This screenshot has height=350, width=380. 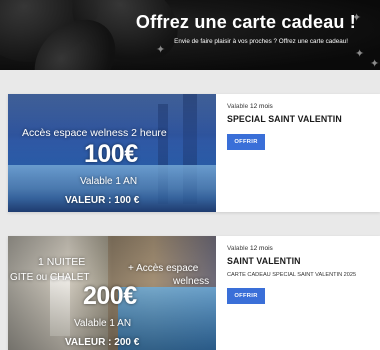 I want to click on page-title: Offrez une carte cadeau !, so click(x=245, y=22).